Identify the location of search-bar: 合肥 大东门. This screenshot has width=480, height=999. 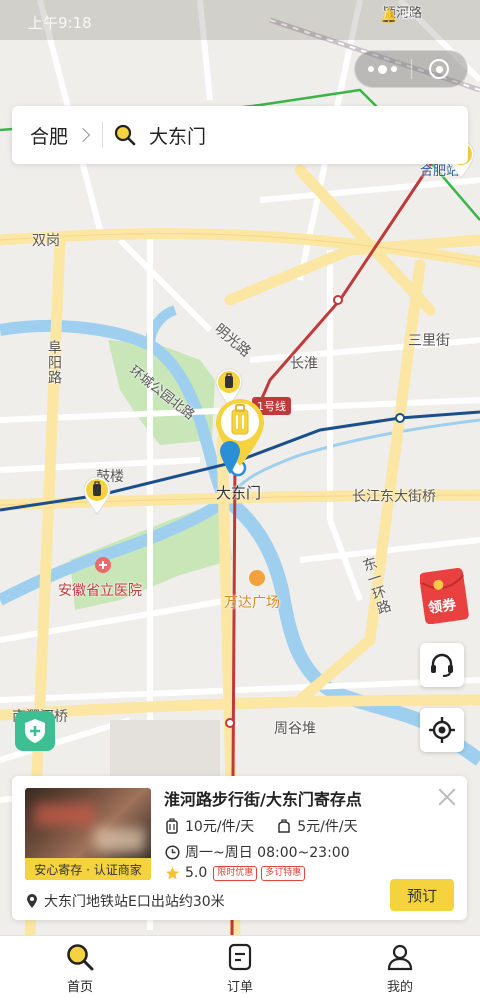
(240, 135).